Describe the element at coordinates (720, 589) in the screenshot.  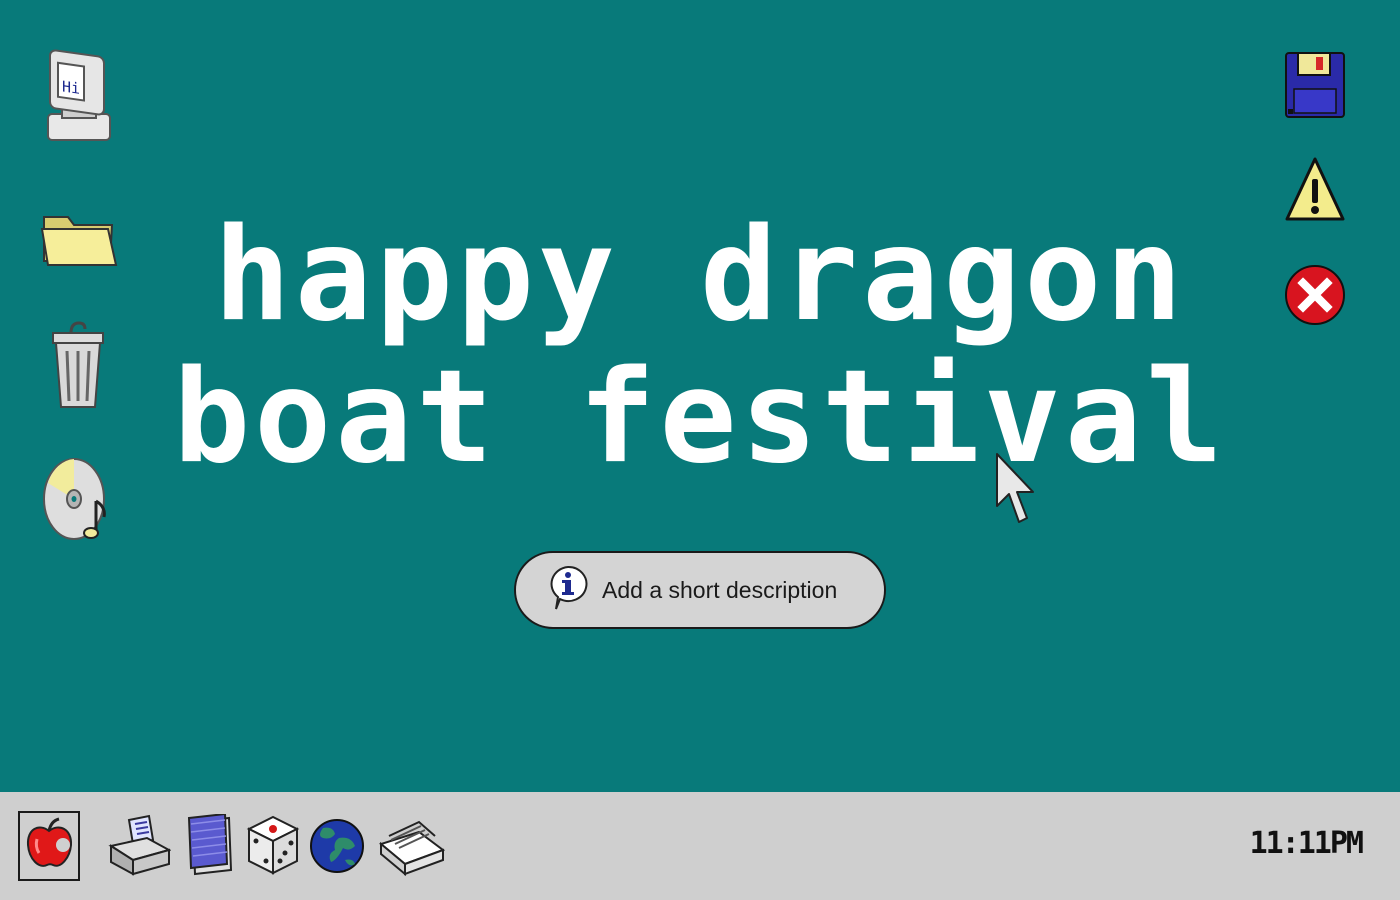
I see `add-description-label: Add a short description` at that location.